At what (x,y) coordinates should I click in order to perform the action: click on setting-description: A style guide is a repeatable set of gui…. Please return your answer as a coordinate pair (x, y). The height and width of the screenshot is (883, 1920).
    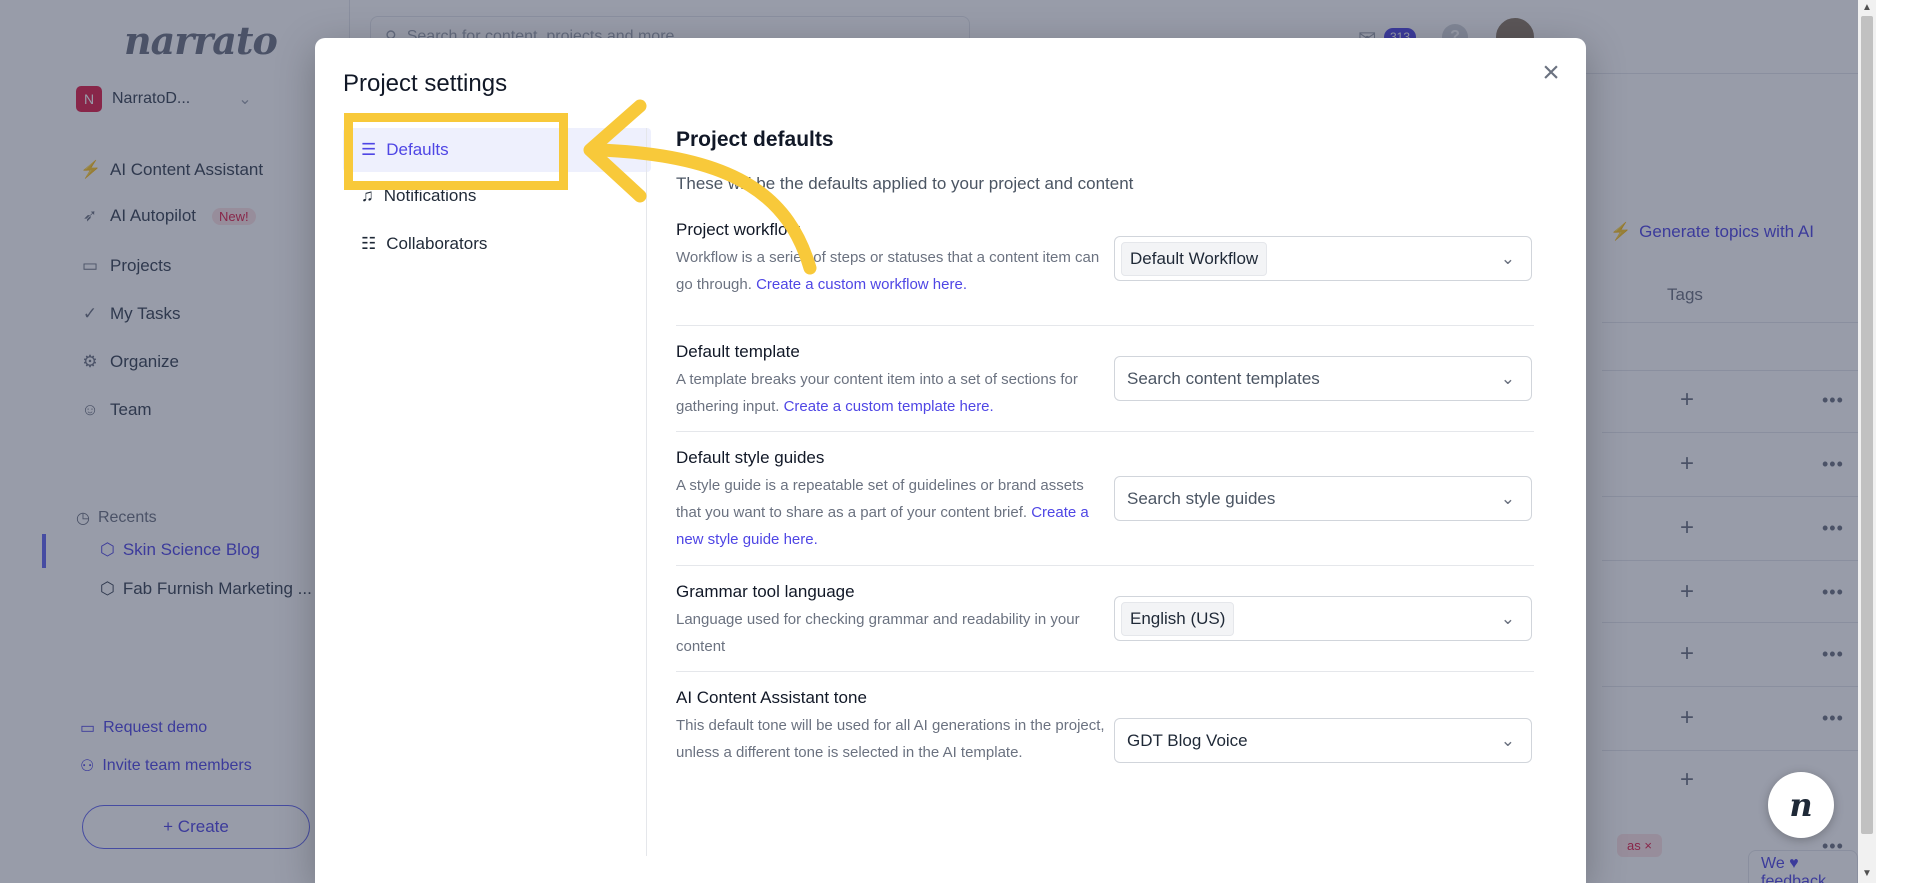
    Looking at the image, I should click on (891, 512).